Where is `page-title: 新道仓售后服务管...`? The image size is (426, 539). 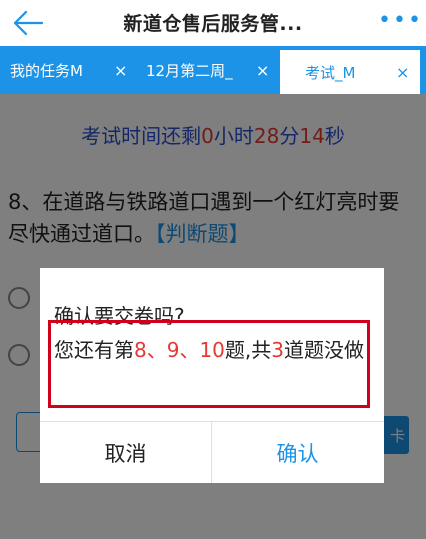
page-title: 新道仓售后服务管... is located at coordinates (213, 24).